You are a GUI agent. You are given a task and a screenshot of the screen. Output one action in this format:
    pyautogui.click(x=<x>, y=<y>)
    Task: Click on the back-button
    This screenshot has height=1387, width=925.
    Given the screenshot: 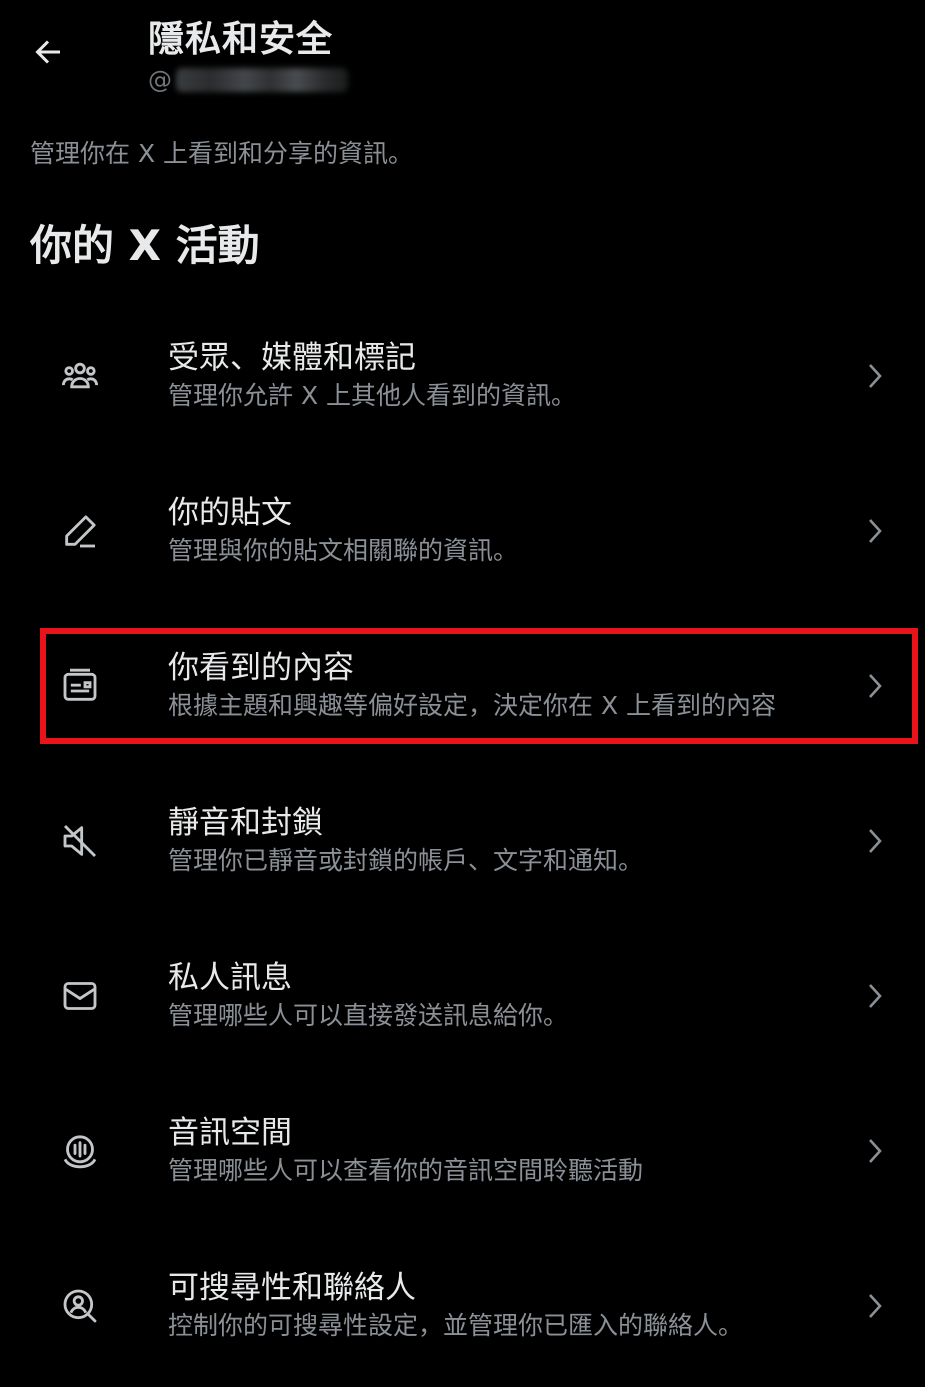 What is the action you would take?
    pyautogui.click(x=48, y=52)
    